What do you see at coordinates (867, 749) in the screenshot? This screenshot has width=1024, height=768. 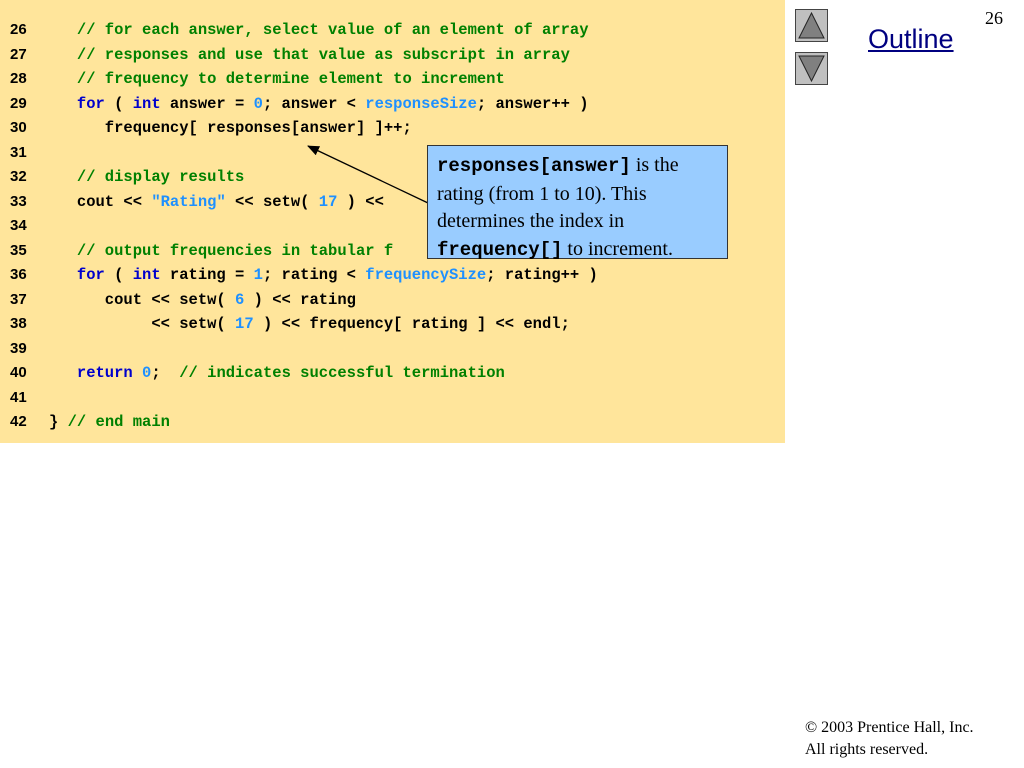 I see `rights-line: All rights reserved.` at bounding box center [867, 749].